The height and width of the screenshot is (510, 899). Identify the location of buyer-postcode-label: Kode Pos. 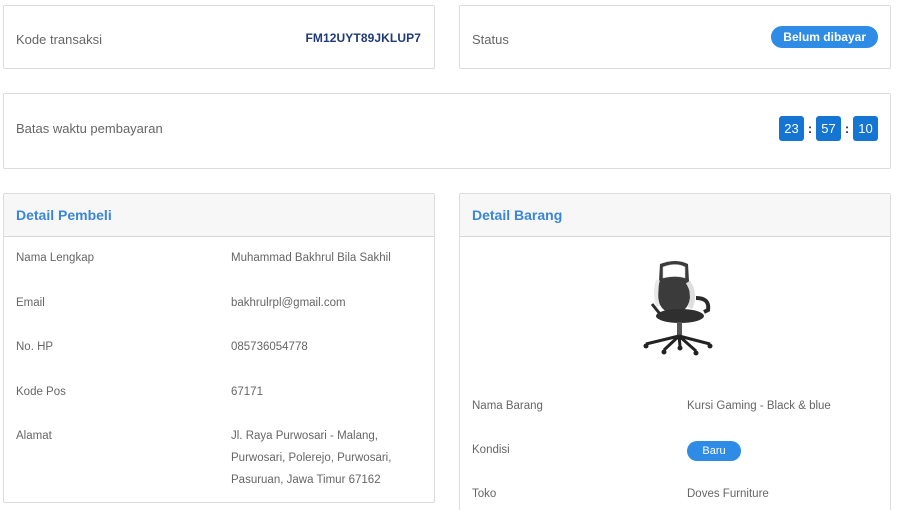
(41, 392).